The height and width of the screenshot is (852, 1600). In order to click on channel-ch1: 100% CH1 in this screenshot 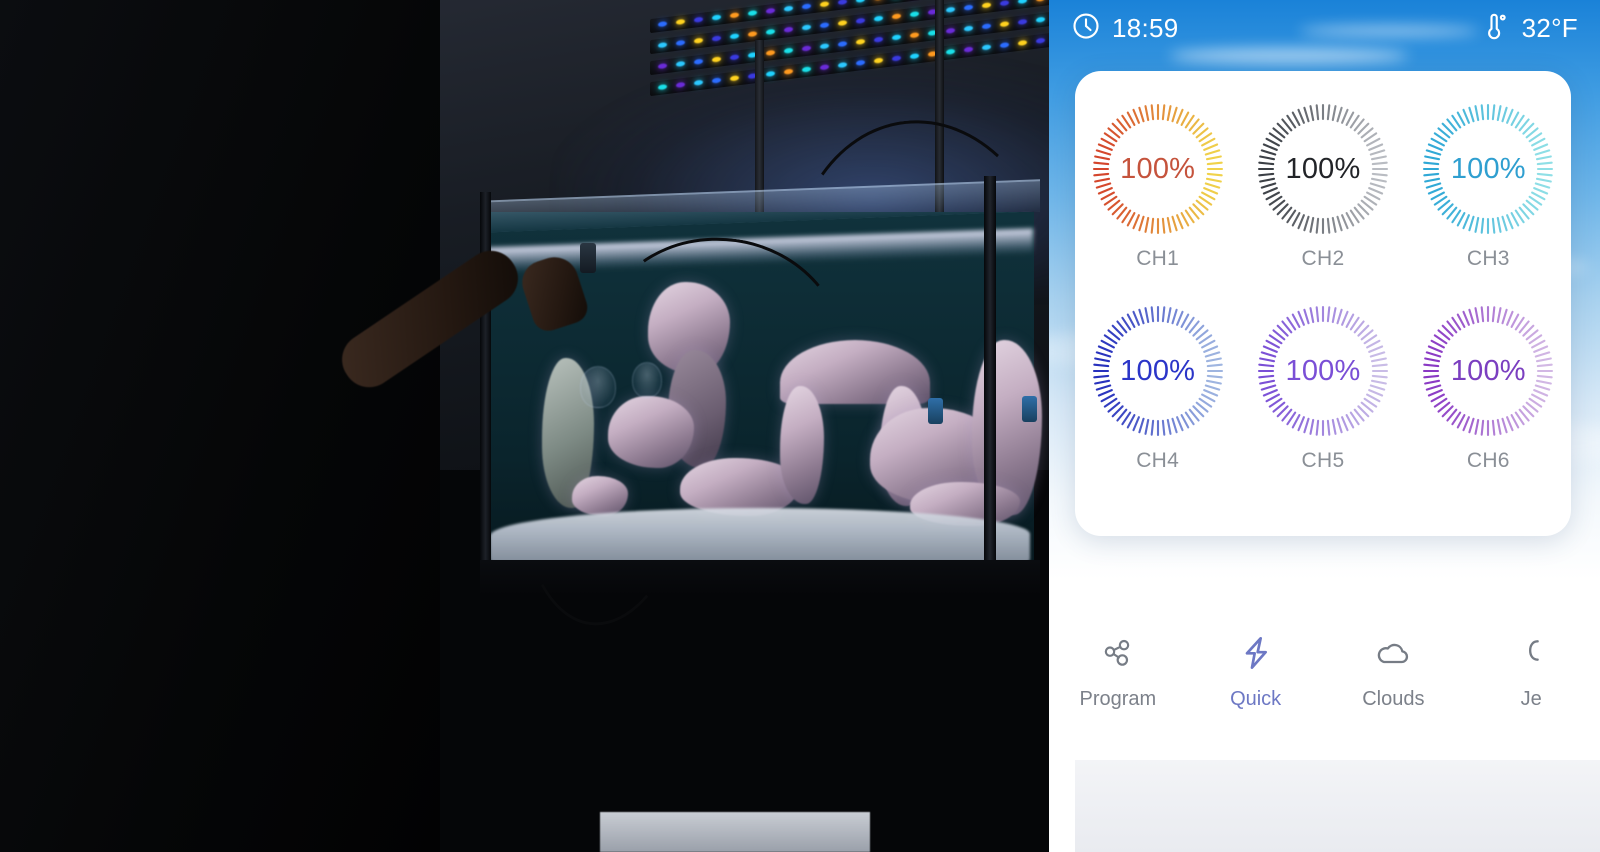, I will do `click(1157, 186)`.